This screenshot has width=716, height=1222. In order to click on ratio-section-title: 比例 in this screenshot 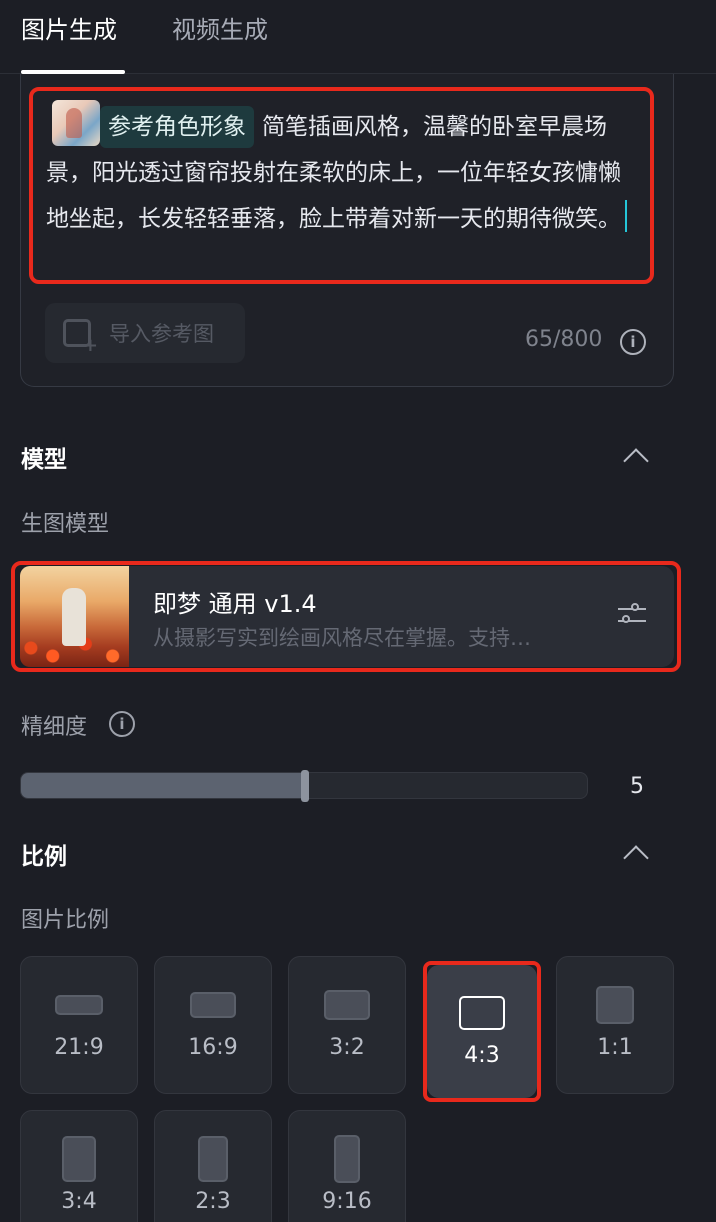, I will do `click(44, 857)`.